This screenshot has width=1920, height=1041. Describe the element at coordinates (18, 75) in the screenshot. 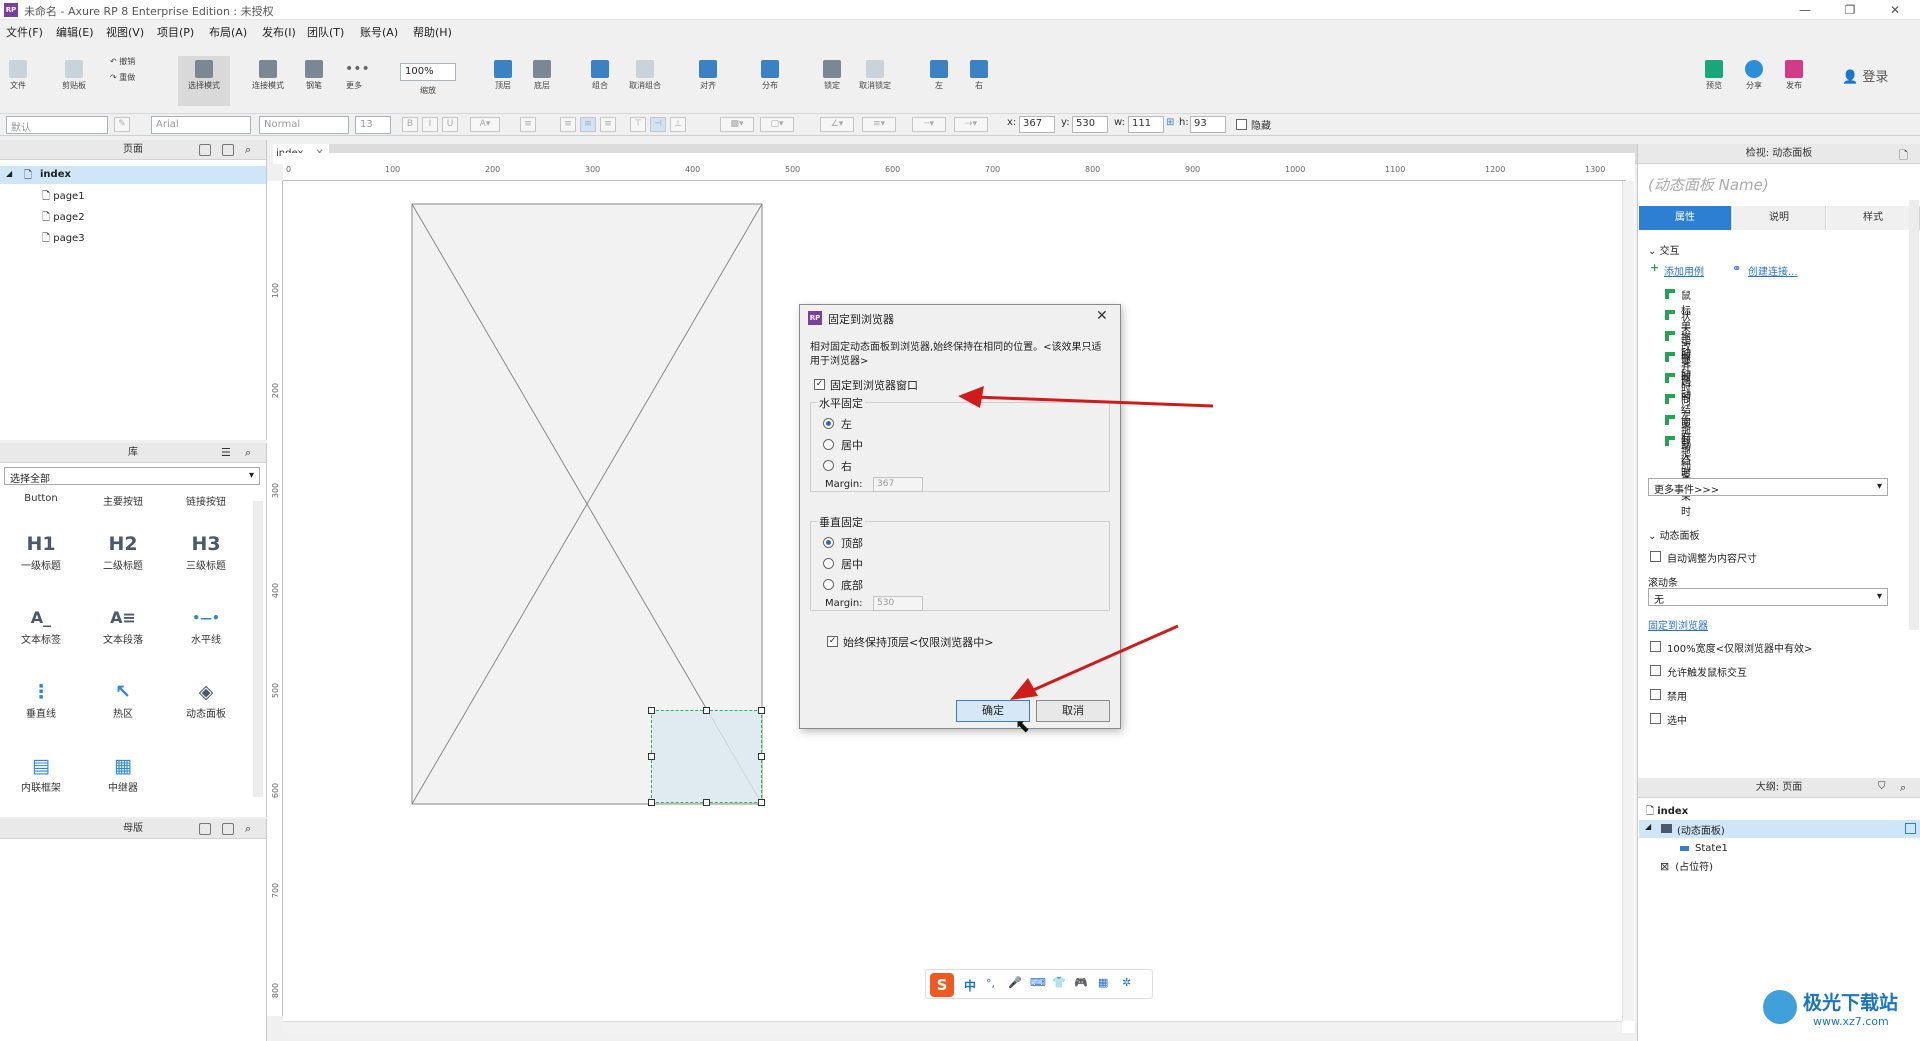

I see `file-button: 文件` at that location.